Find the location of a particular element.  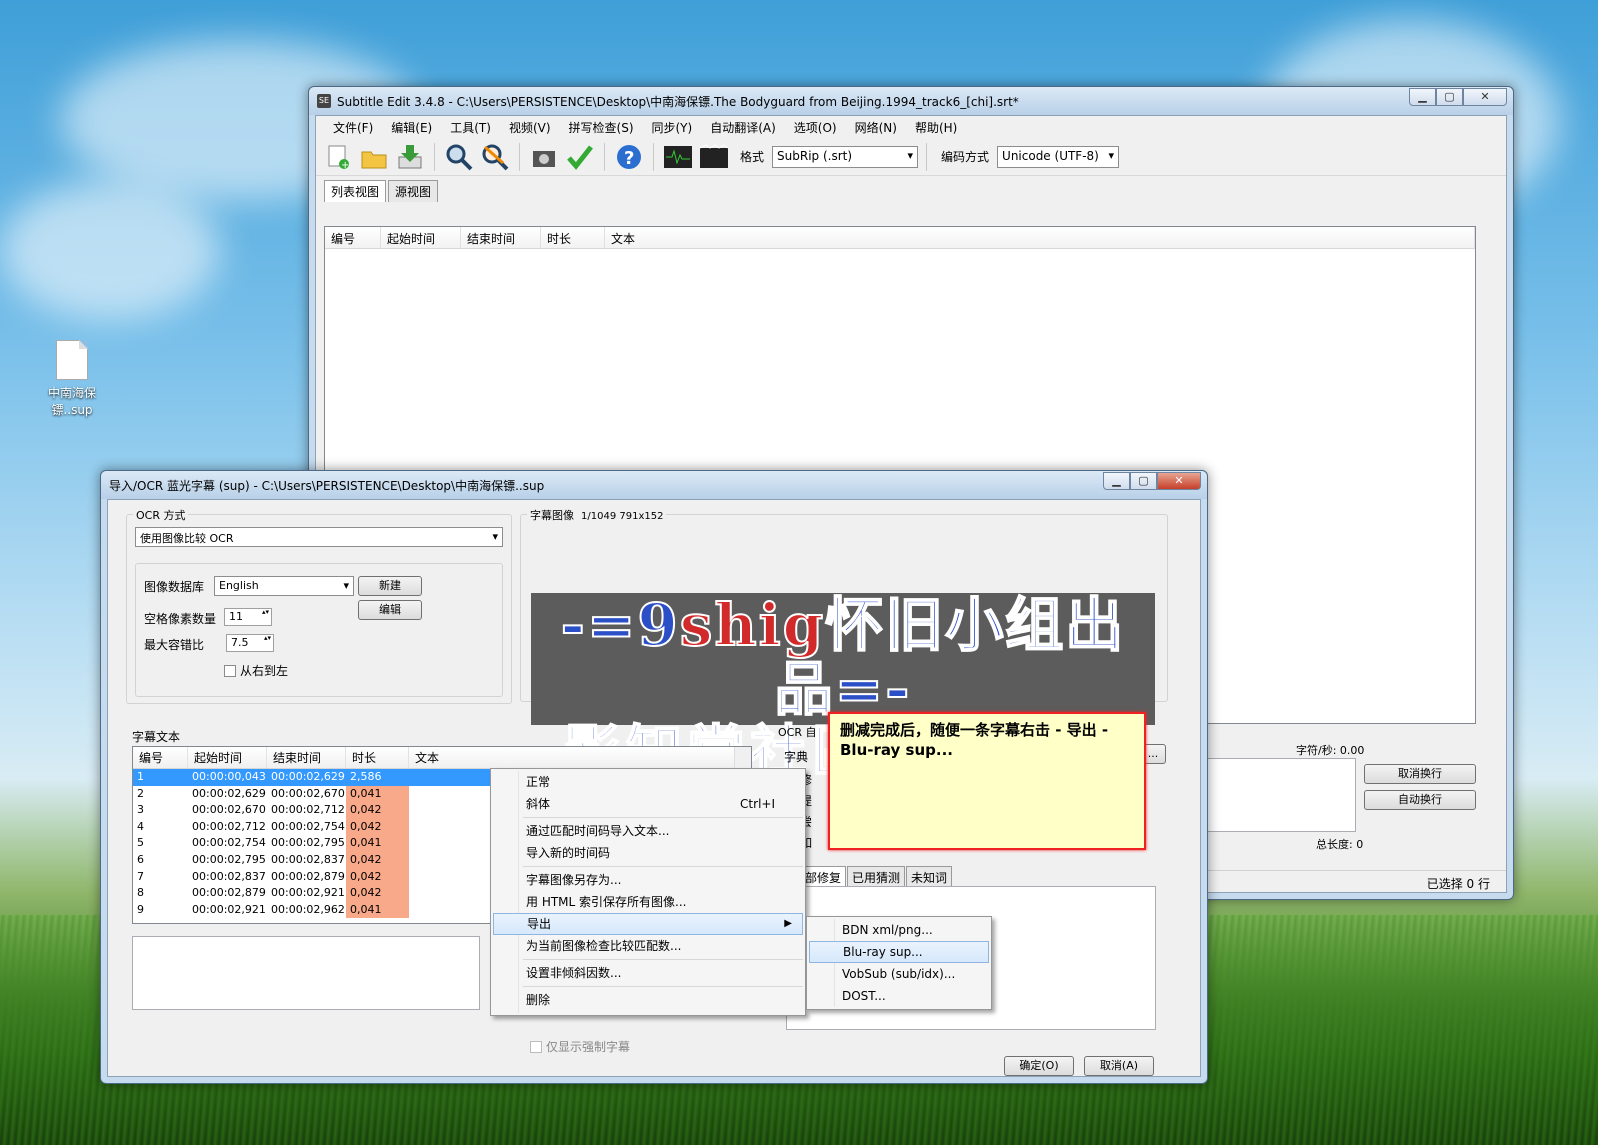

new-db-button: 新建 is located at coordinates (390, 586).